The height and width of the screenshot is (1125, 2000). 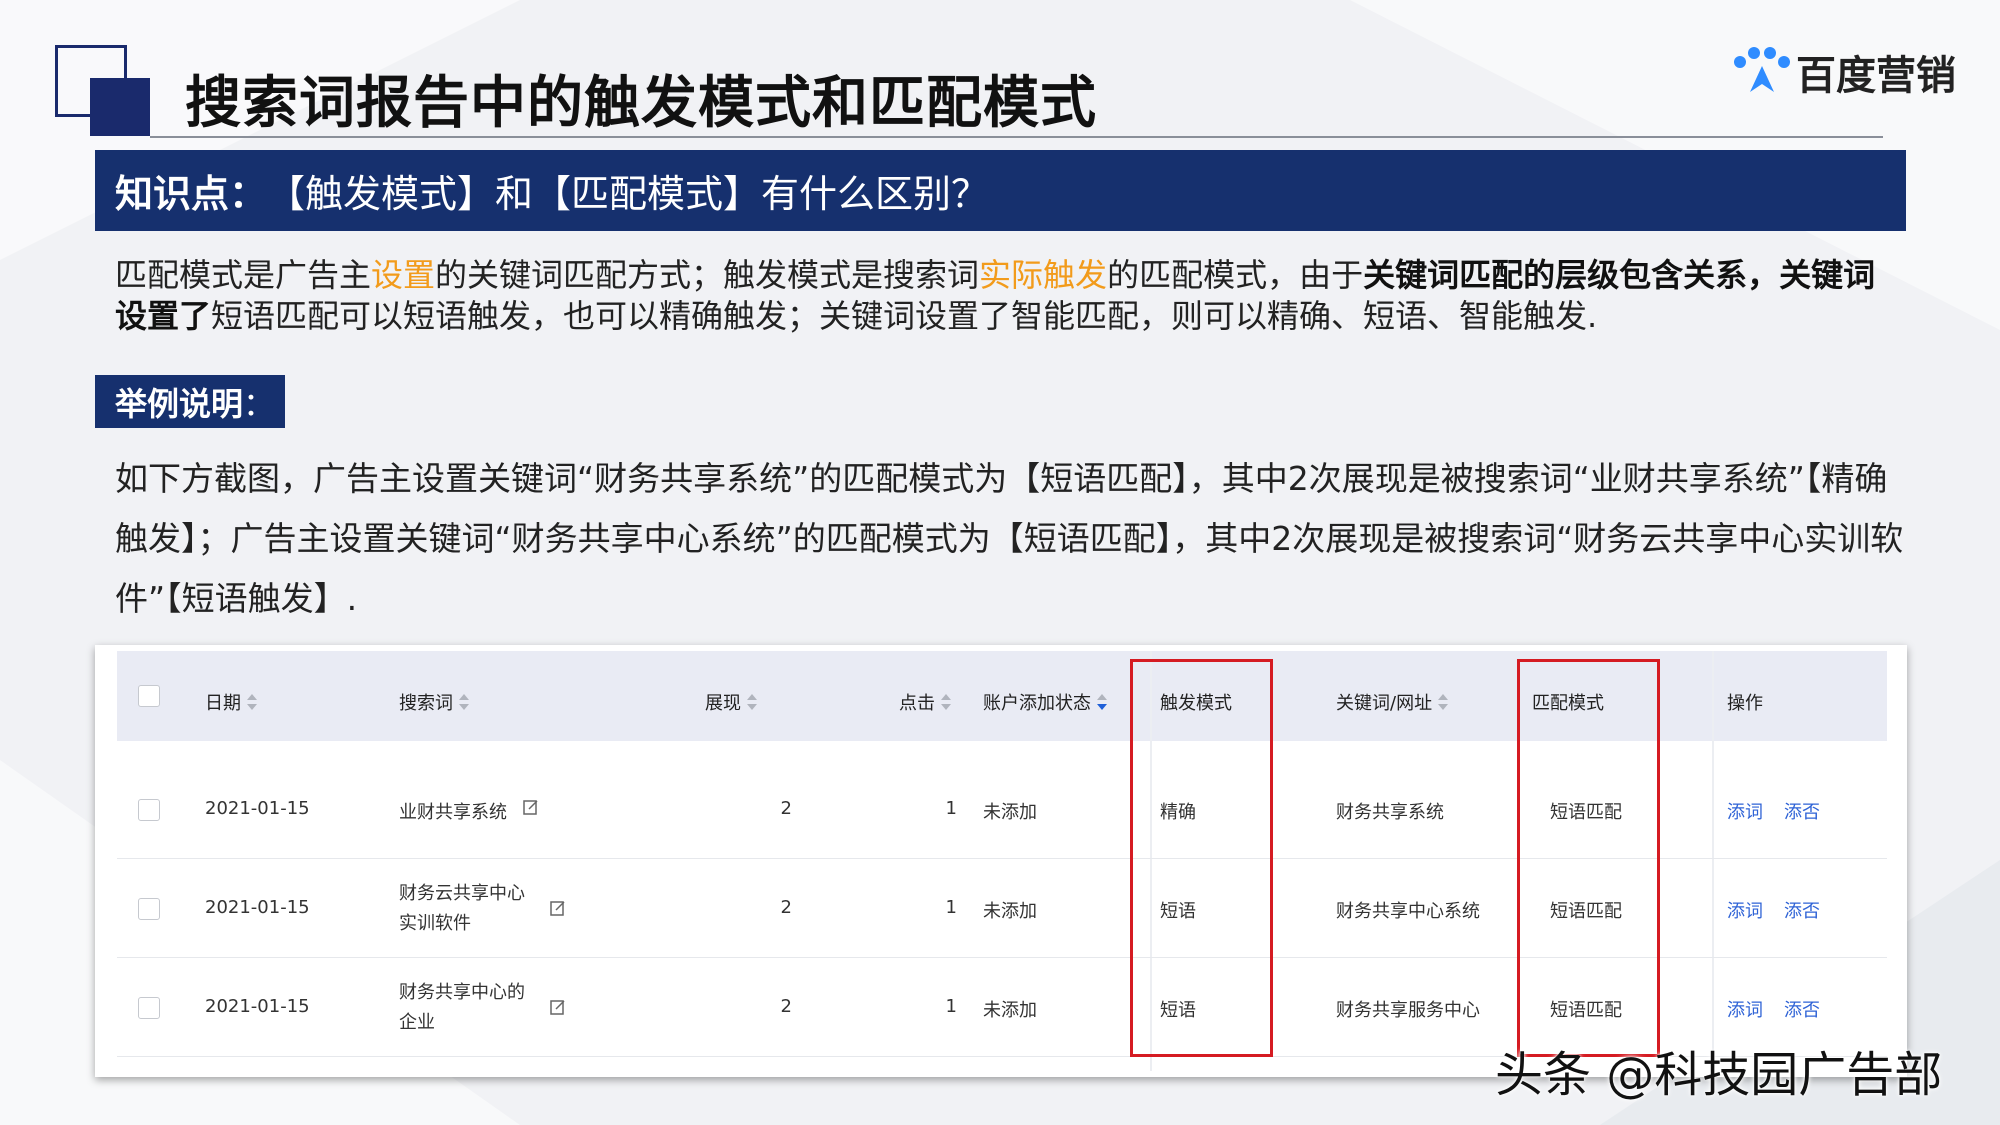 What do you see at coordinates (231, 702) in the screenshot?
I see `header-date: 日期` at bounding box center [231, 702].